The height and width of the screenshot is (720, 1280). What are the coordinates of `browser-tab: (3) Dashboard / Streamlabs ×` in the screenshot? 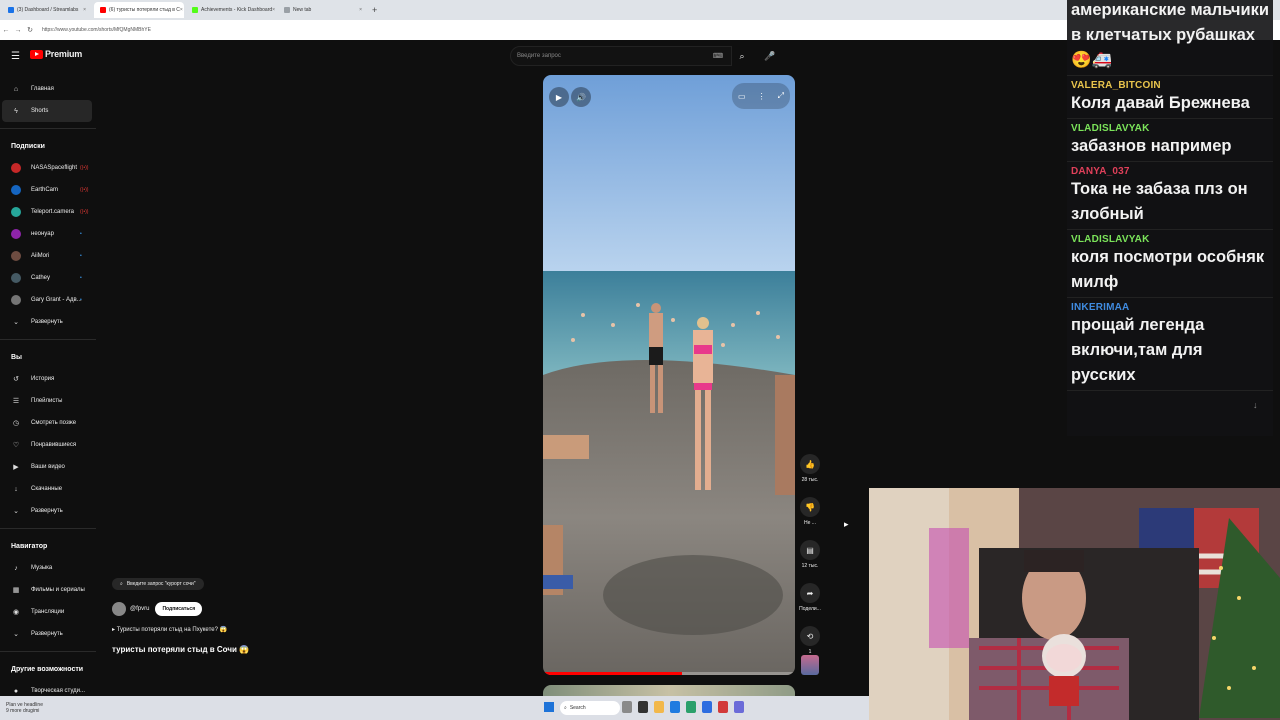 It's located at (47, 10).